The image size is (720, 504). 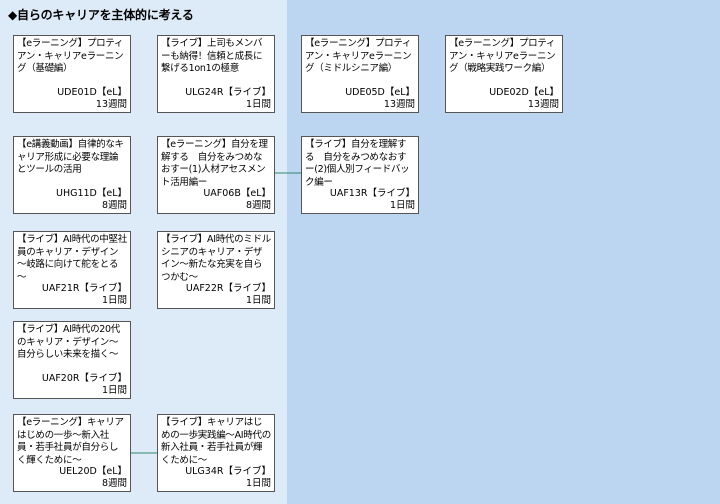 I want to click on course-name: 【eラーニング】プロティアン・キャリアeラーニング（ミドルシニア編）, so click(x=358, y=56).